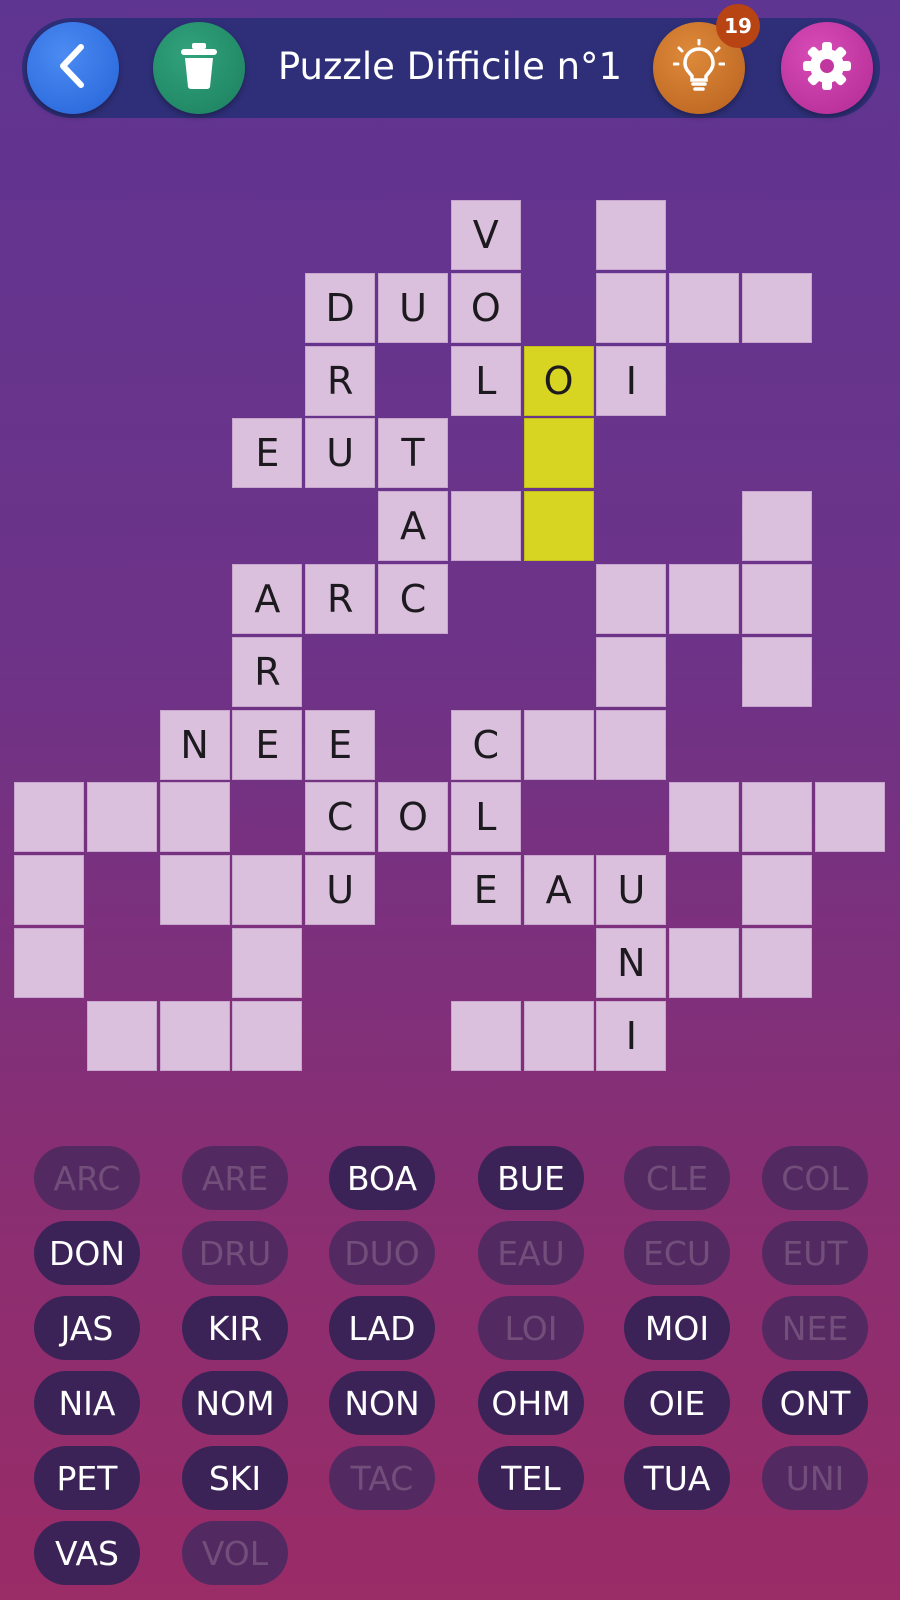  I want to click on word-chip: EUT, so click(815, 1253).